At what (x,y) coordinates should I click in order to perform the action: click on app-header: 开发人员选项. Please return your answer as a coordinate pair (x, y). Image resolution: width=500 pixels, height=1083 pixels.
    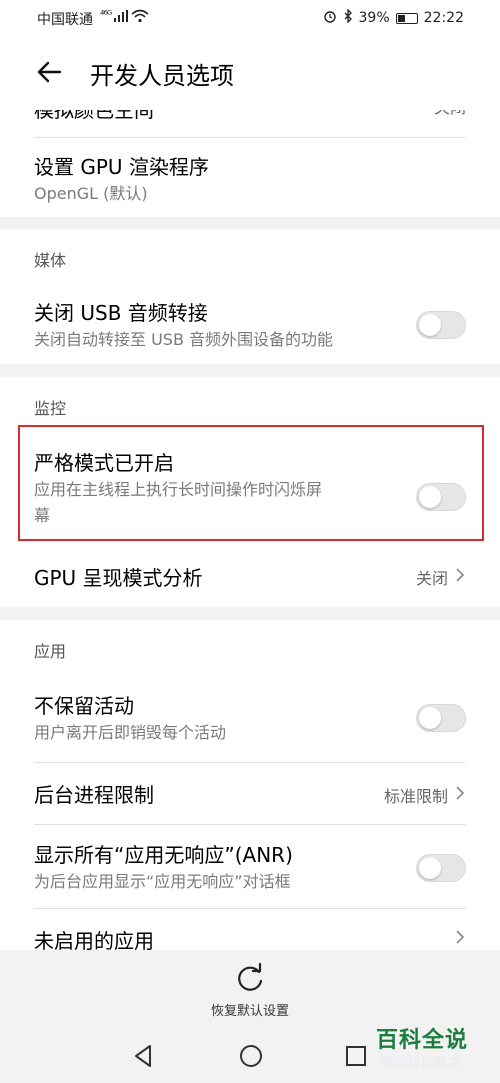
    Looking at the image, I should click on (250, 73).